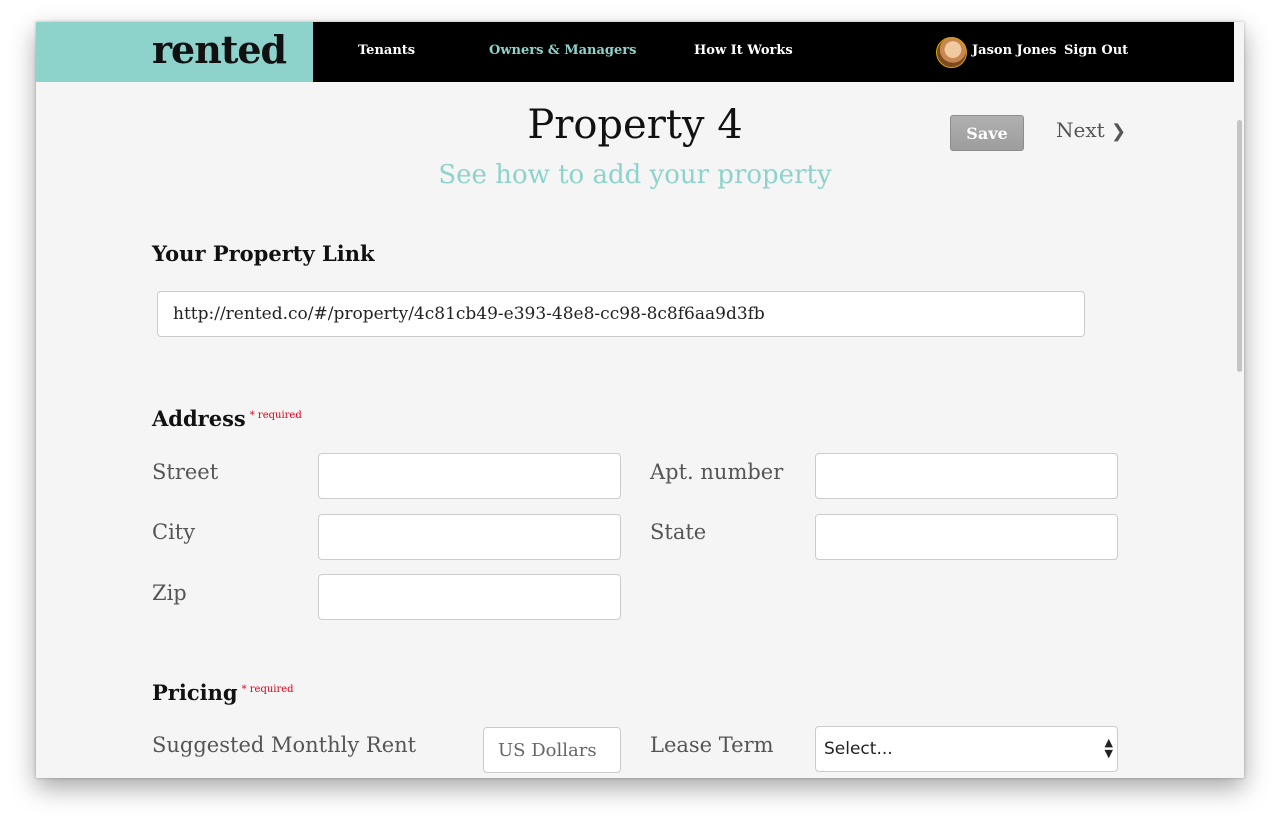  I want to click on page-title: Property 4, so click(635, 125).